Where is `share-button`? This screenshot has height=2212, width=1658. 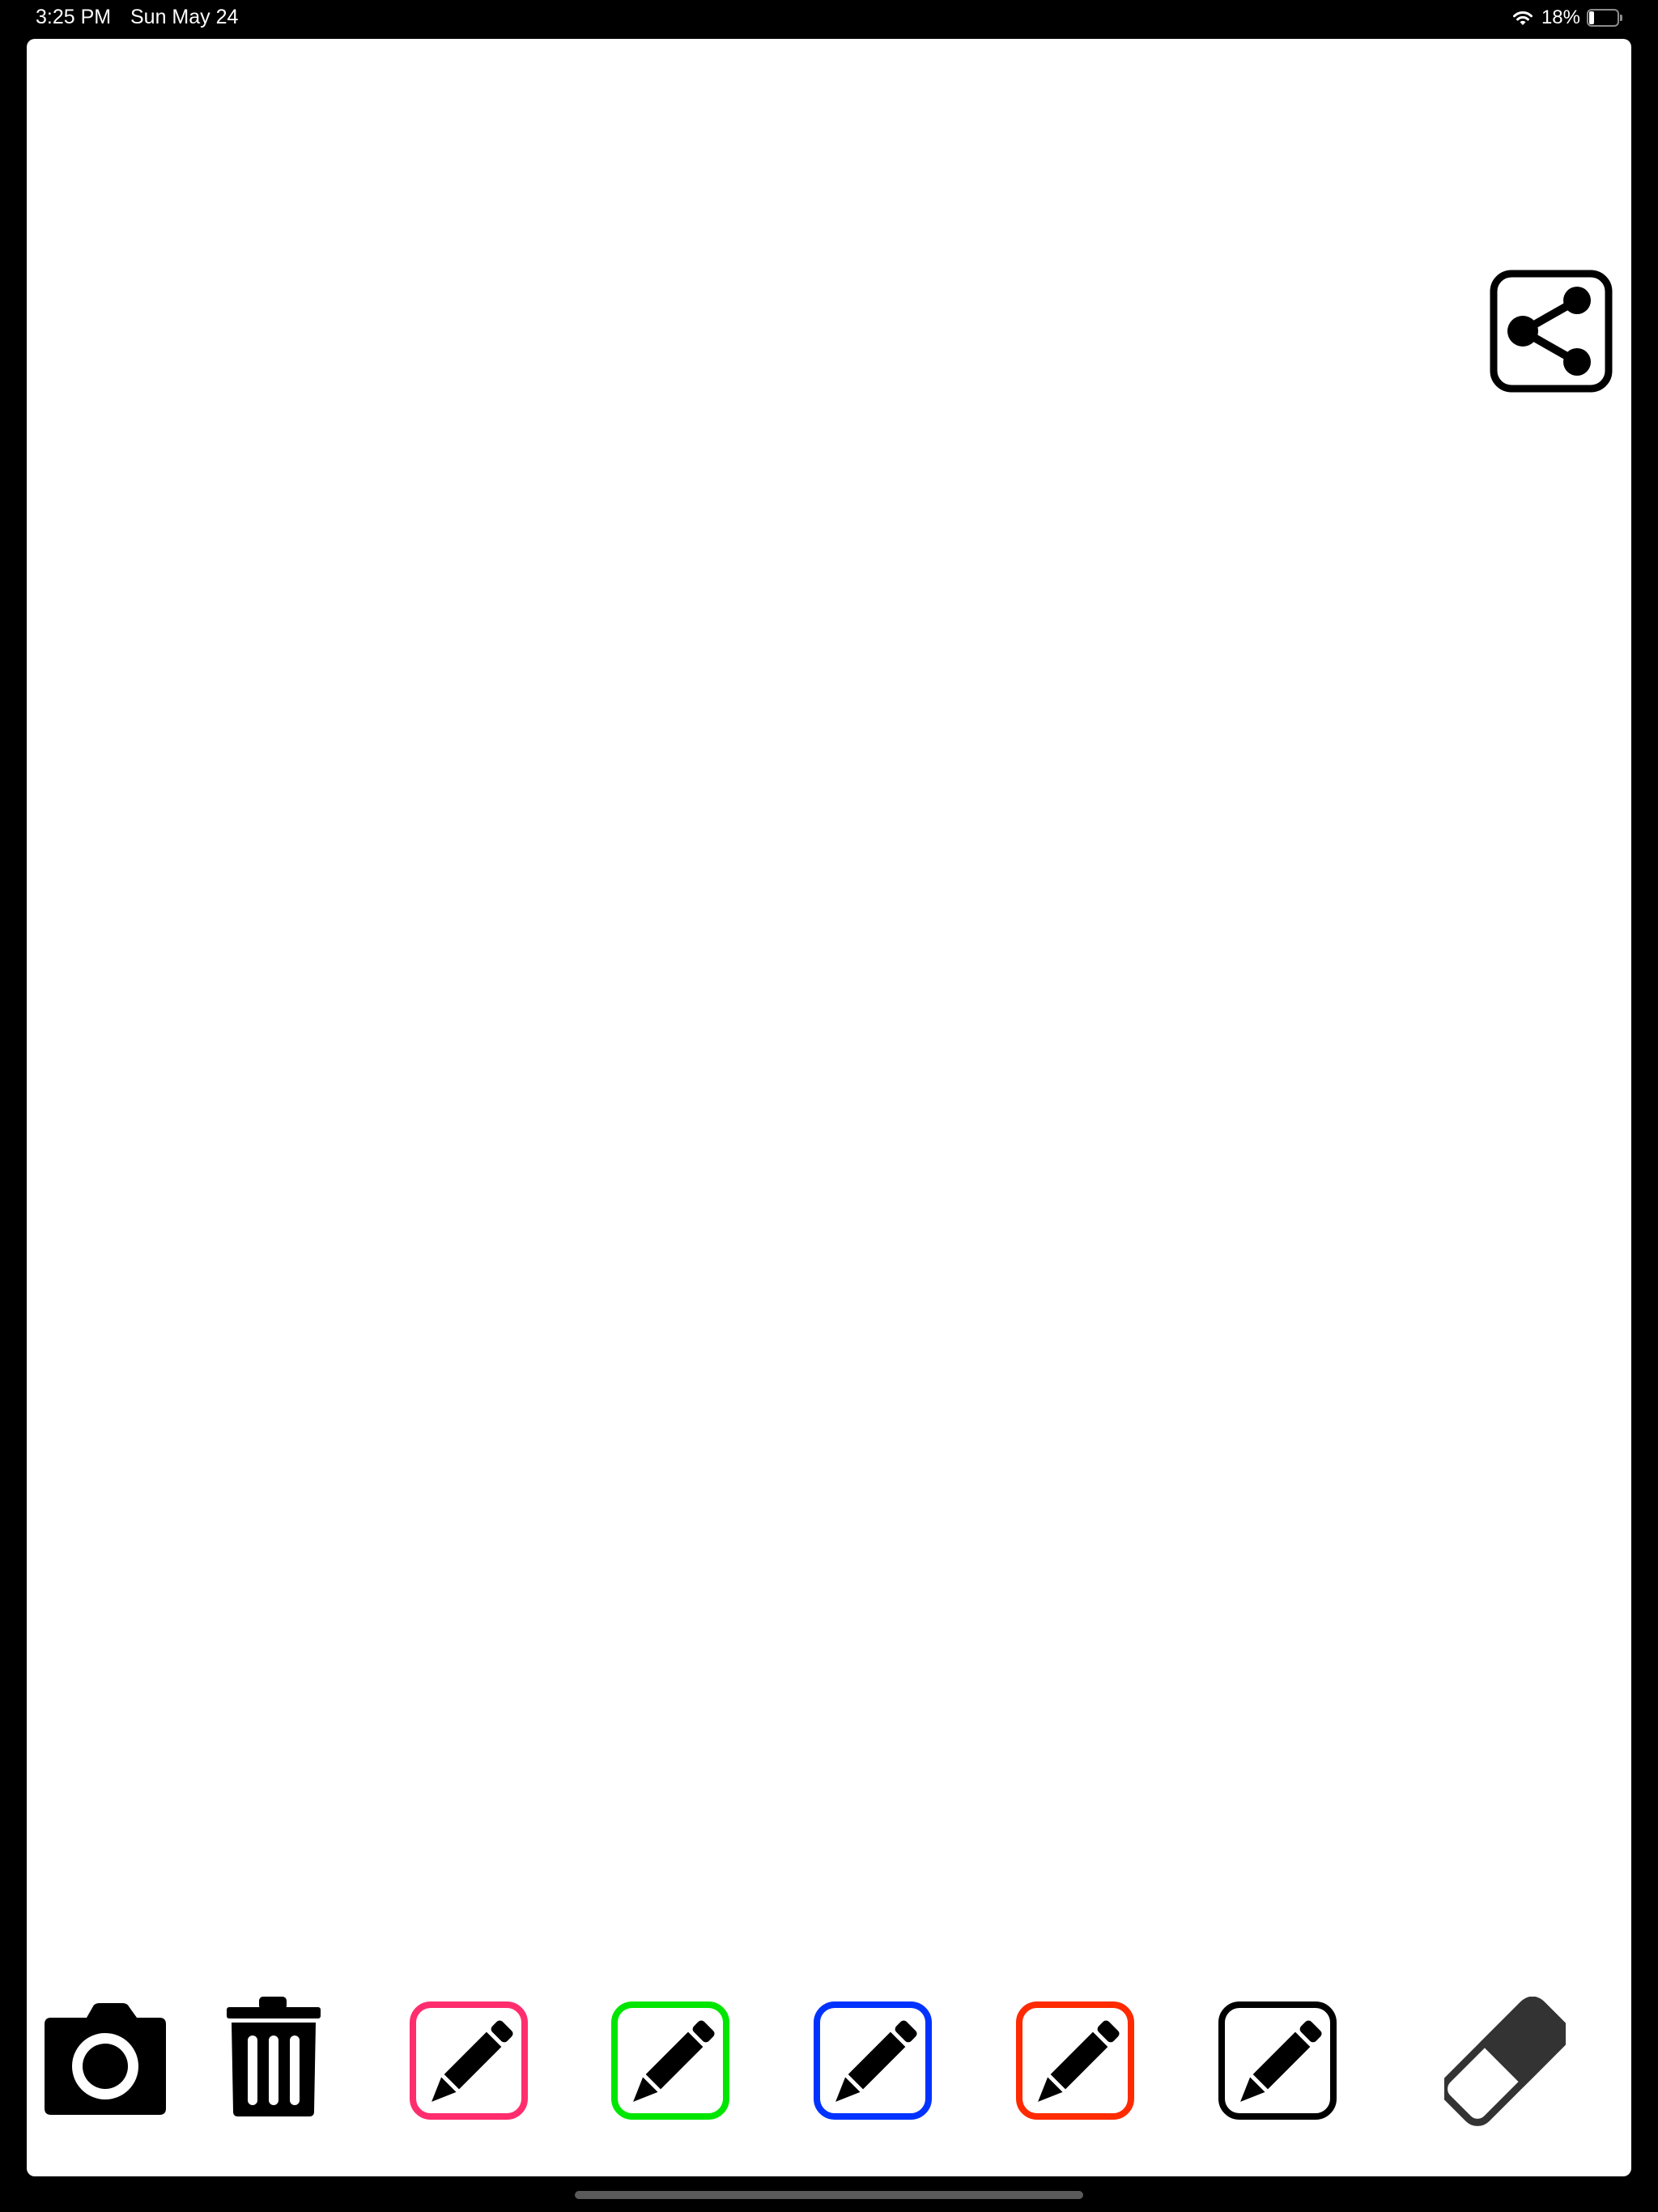
share-button is located at coordinates (1551, 331).